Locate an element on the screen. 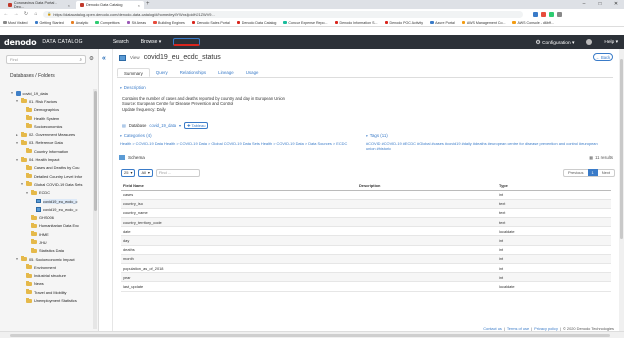 The width and height of the screenshot is (624, 338). table-row: cases int is located at coordinates (366, 195).